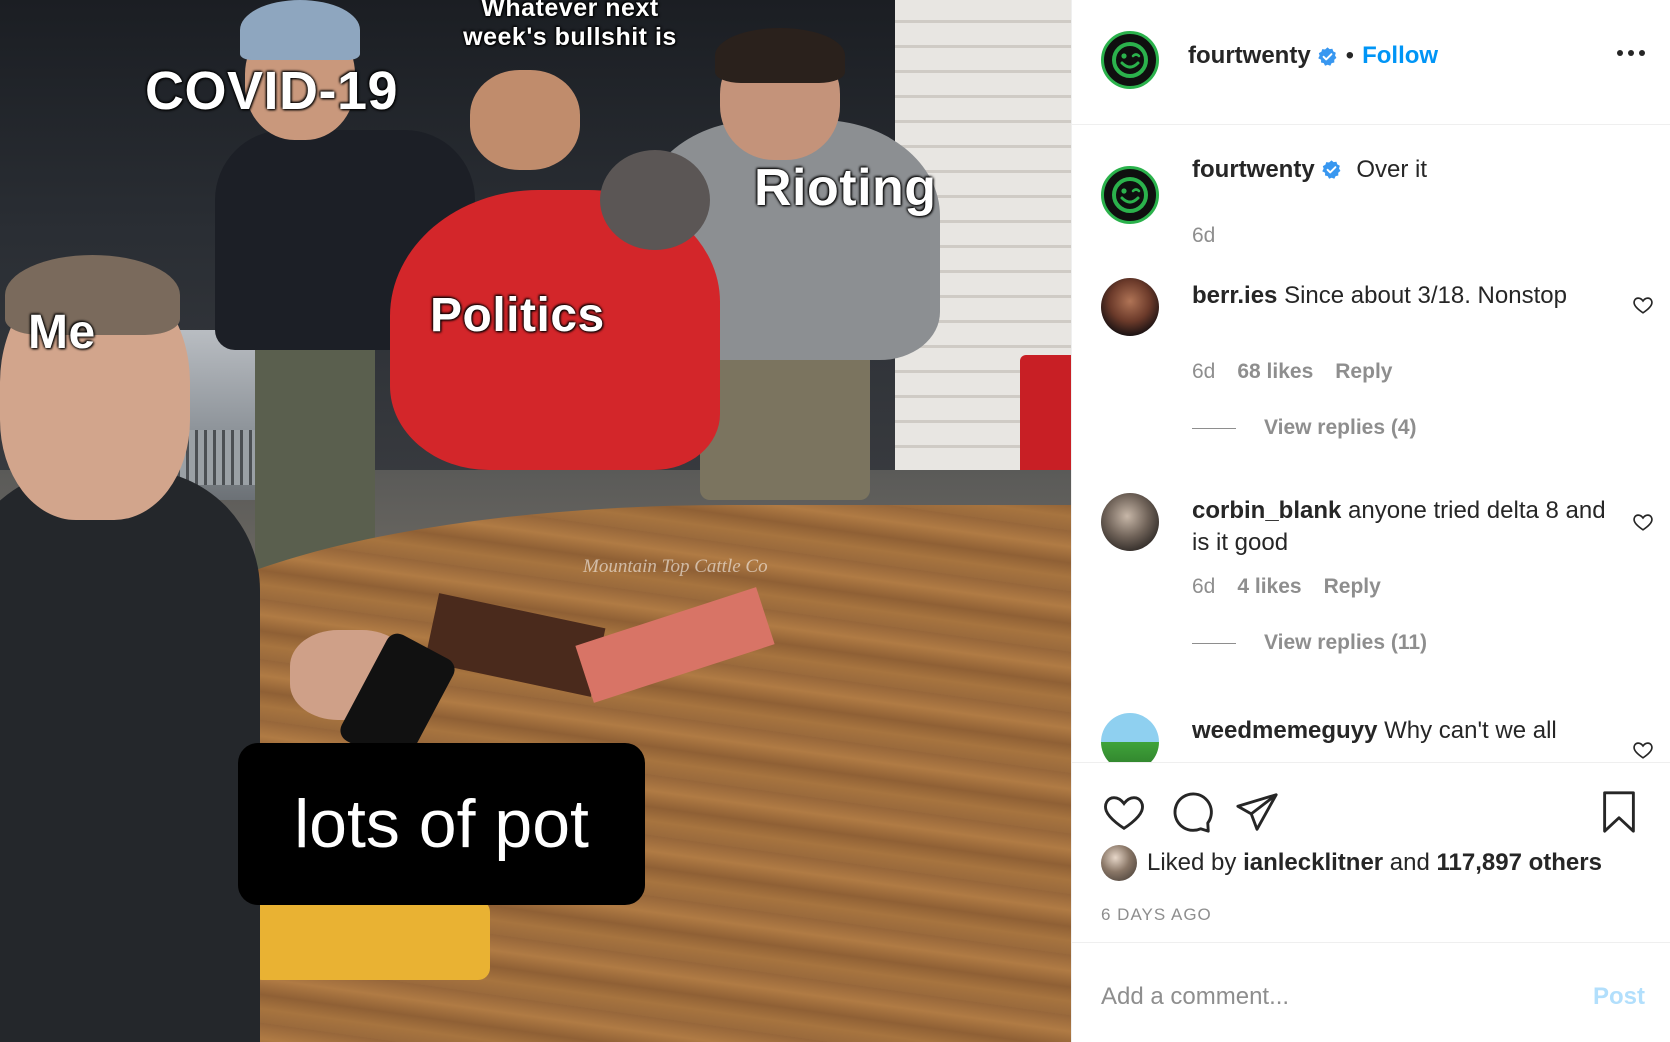 This screenshot has width=1670, height=1042. I want to click on caption-text: Over it, so click(1392, 169).